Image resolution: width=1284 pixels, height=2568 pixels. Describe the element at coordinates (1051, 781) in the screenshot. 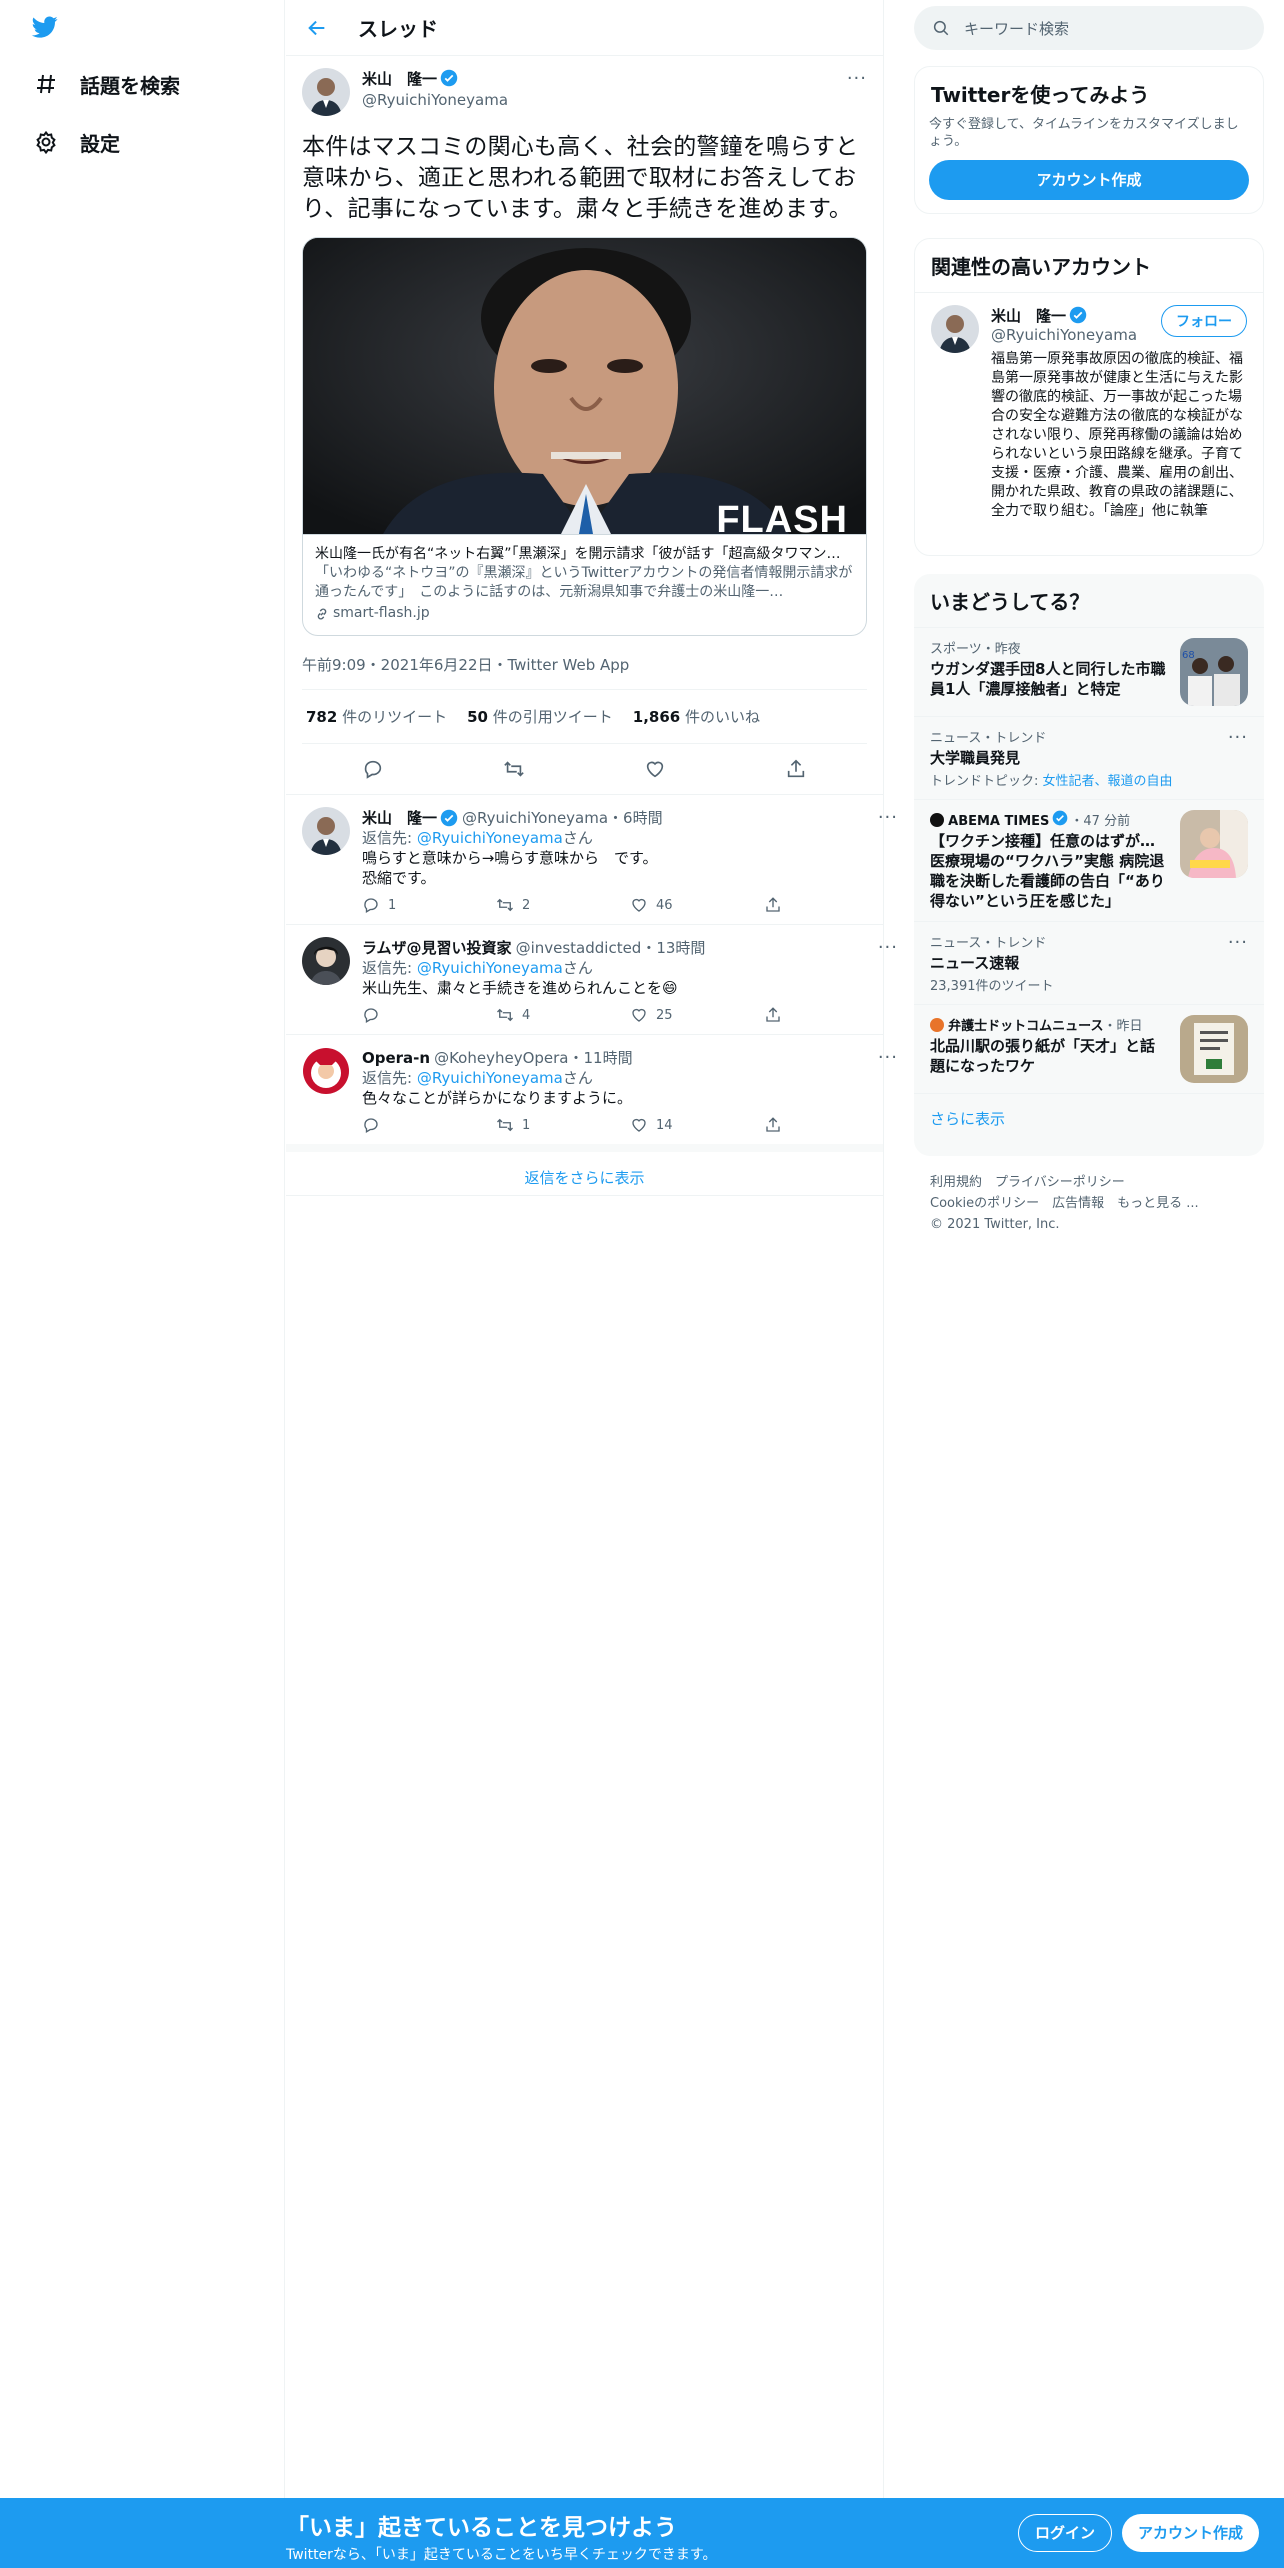

I see `trend-subtitle: トレンドトピック: 女性記者、報道の自由` at that location.